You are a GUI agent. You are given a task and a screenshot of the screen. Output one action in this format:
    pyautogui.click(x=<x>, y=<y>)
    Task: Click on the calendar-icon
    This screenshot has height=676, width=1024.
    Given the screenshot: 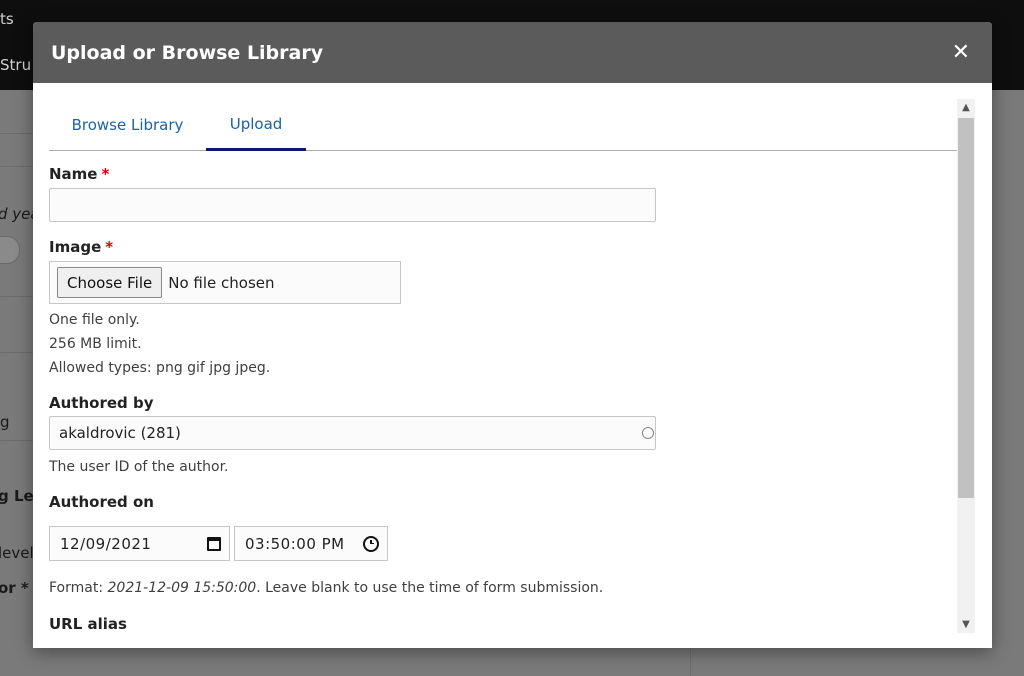 What is the action you would take?
    pyautogui.click(x=214, y=543)
    